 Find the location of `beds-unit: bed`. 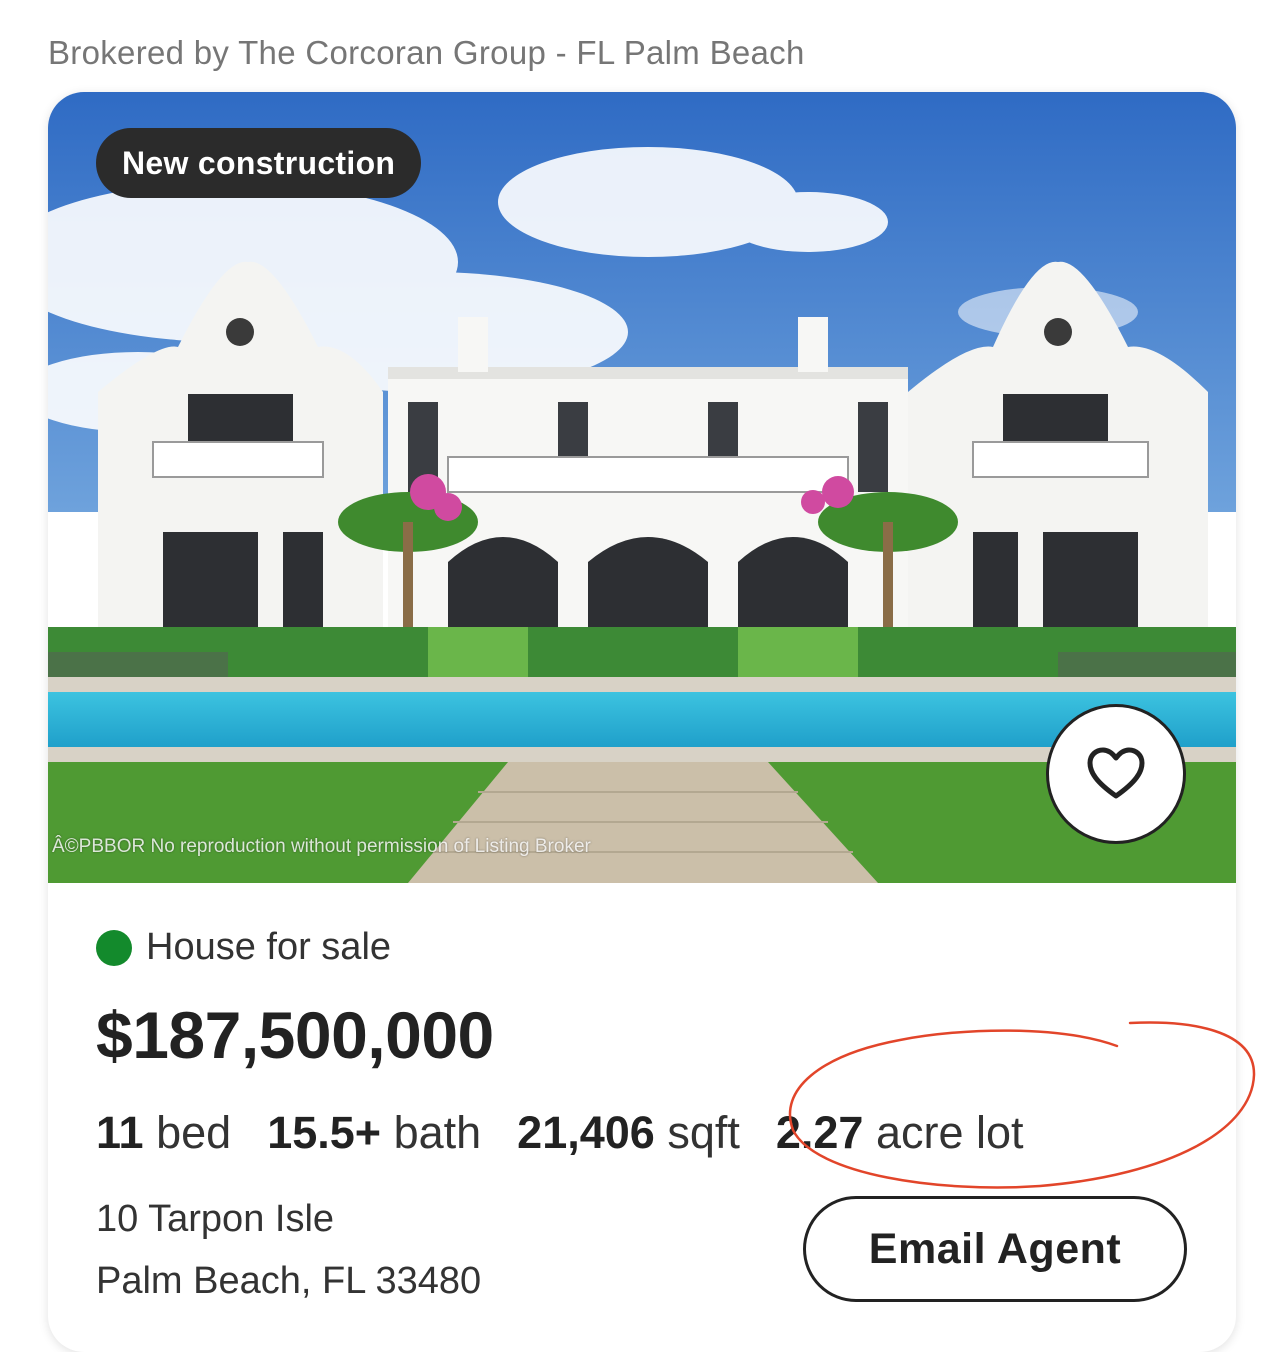

beds-unit: bed is located at coordinates (194, 1132).